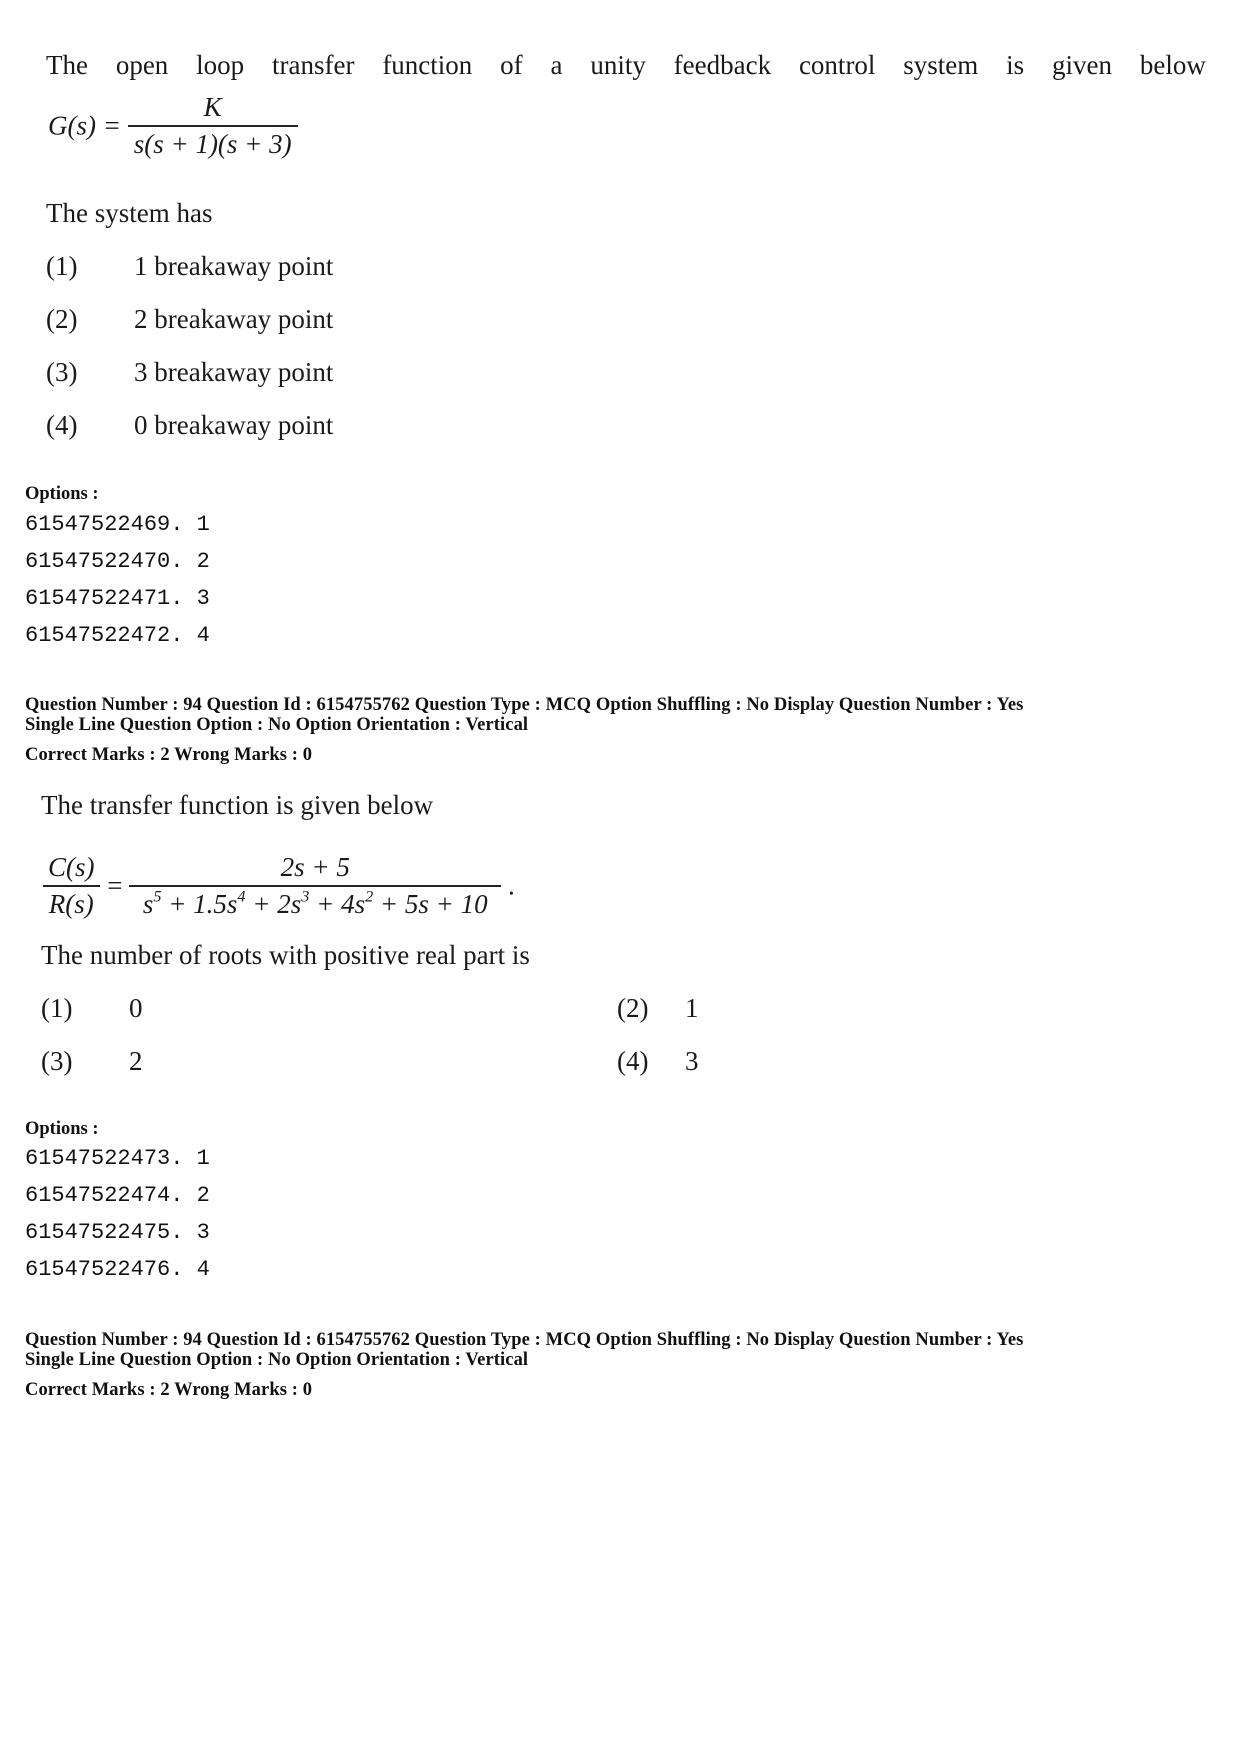  I want to click on equation-trailing-period: ., so click(511, 885).